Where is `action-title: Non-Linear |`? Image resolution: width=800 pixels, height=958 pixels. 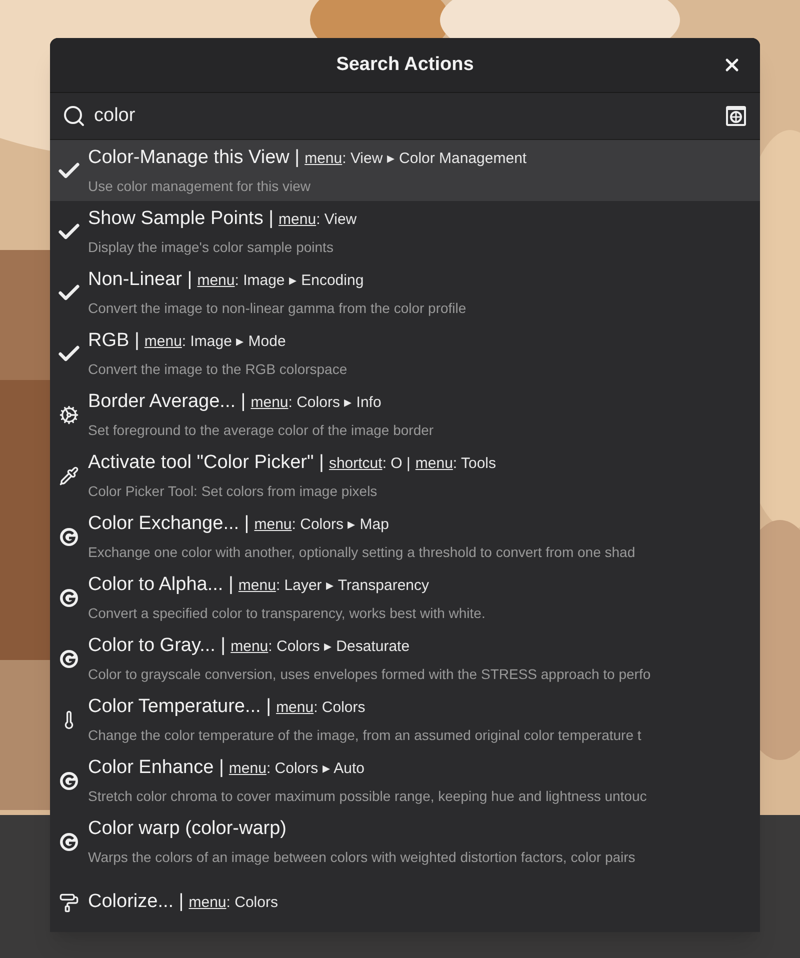 action-title: Non-Linear | is located at coordinates (140, 280).